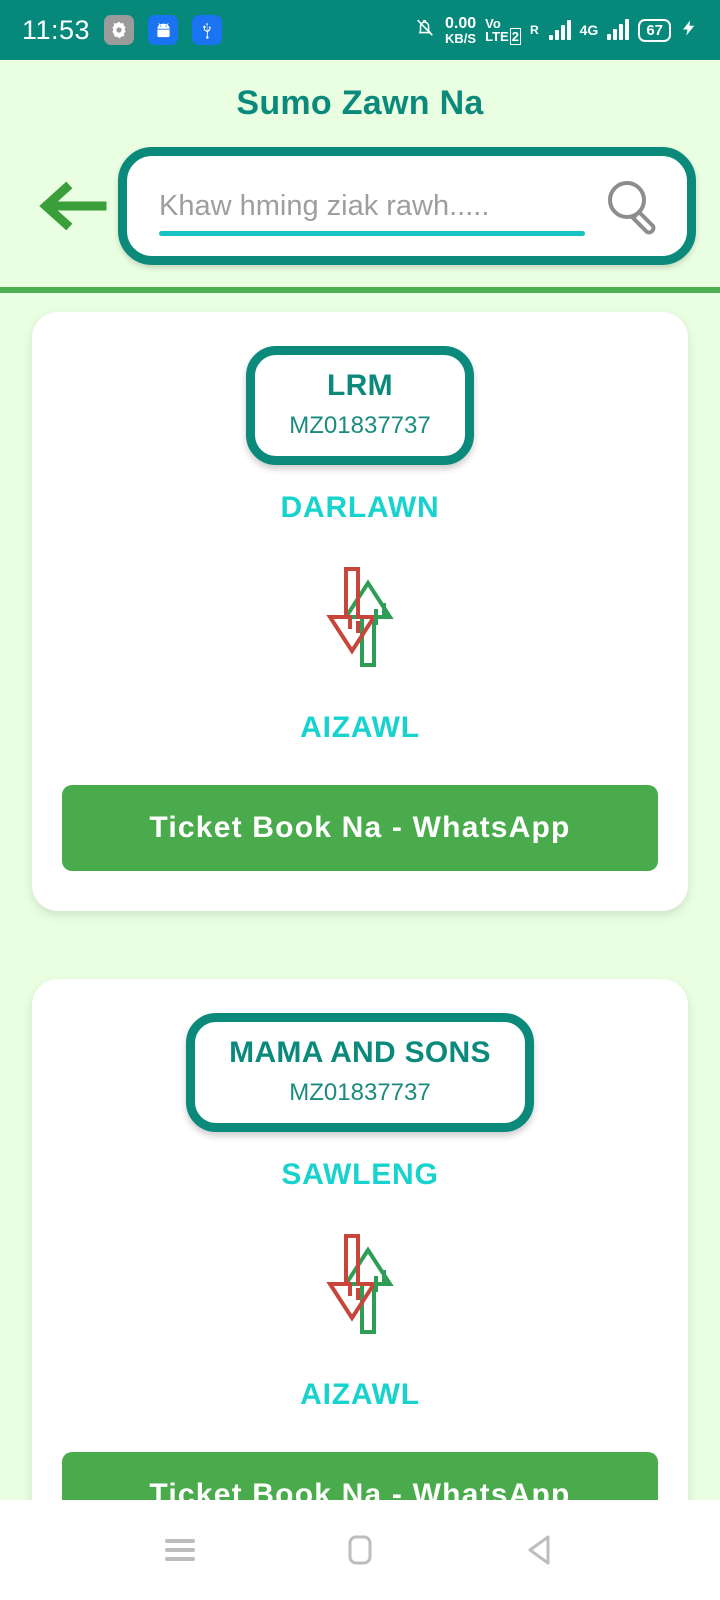 Image resolution: width=720 pixels, height=1600 pixels. I want to click on operator-name: MAMA AND SONS, so click(360, 1052).